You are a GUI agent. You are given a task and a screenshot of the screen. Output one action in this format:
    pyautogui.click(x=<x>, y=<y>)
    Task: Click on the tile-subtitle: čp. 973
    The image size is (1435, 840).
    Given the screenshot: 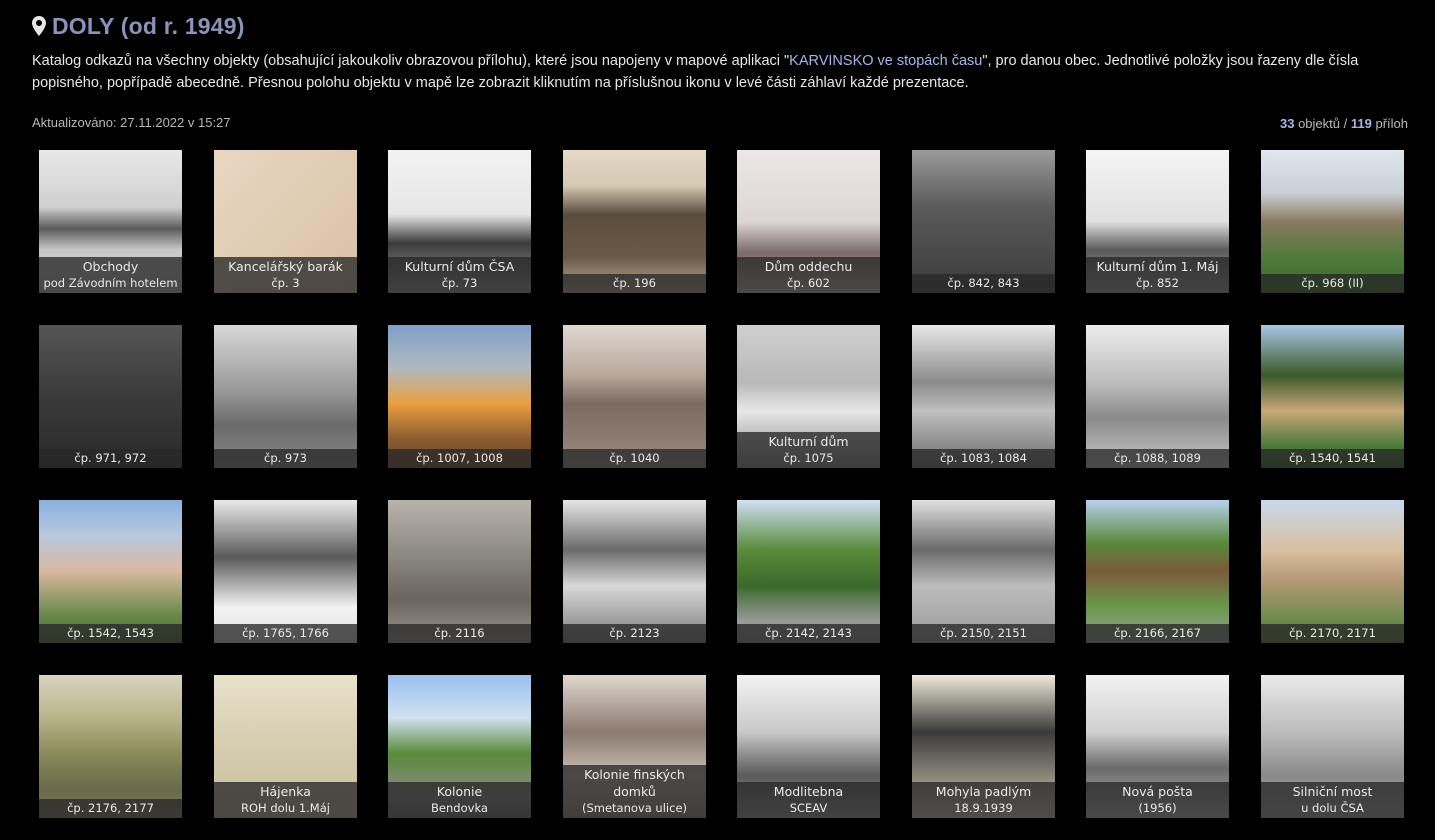 What is the action you would take?
    pyautogui.click(x=285, y=458)
    